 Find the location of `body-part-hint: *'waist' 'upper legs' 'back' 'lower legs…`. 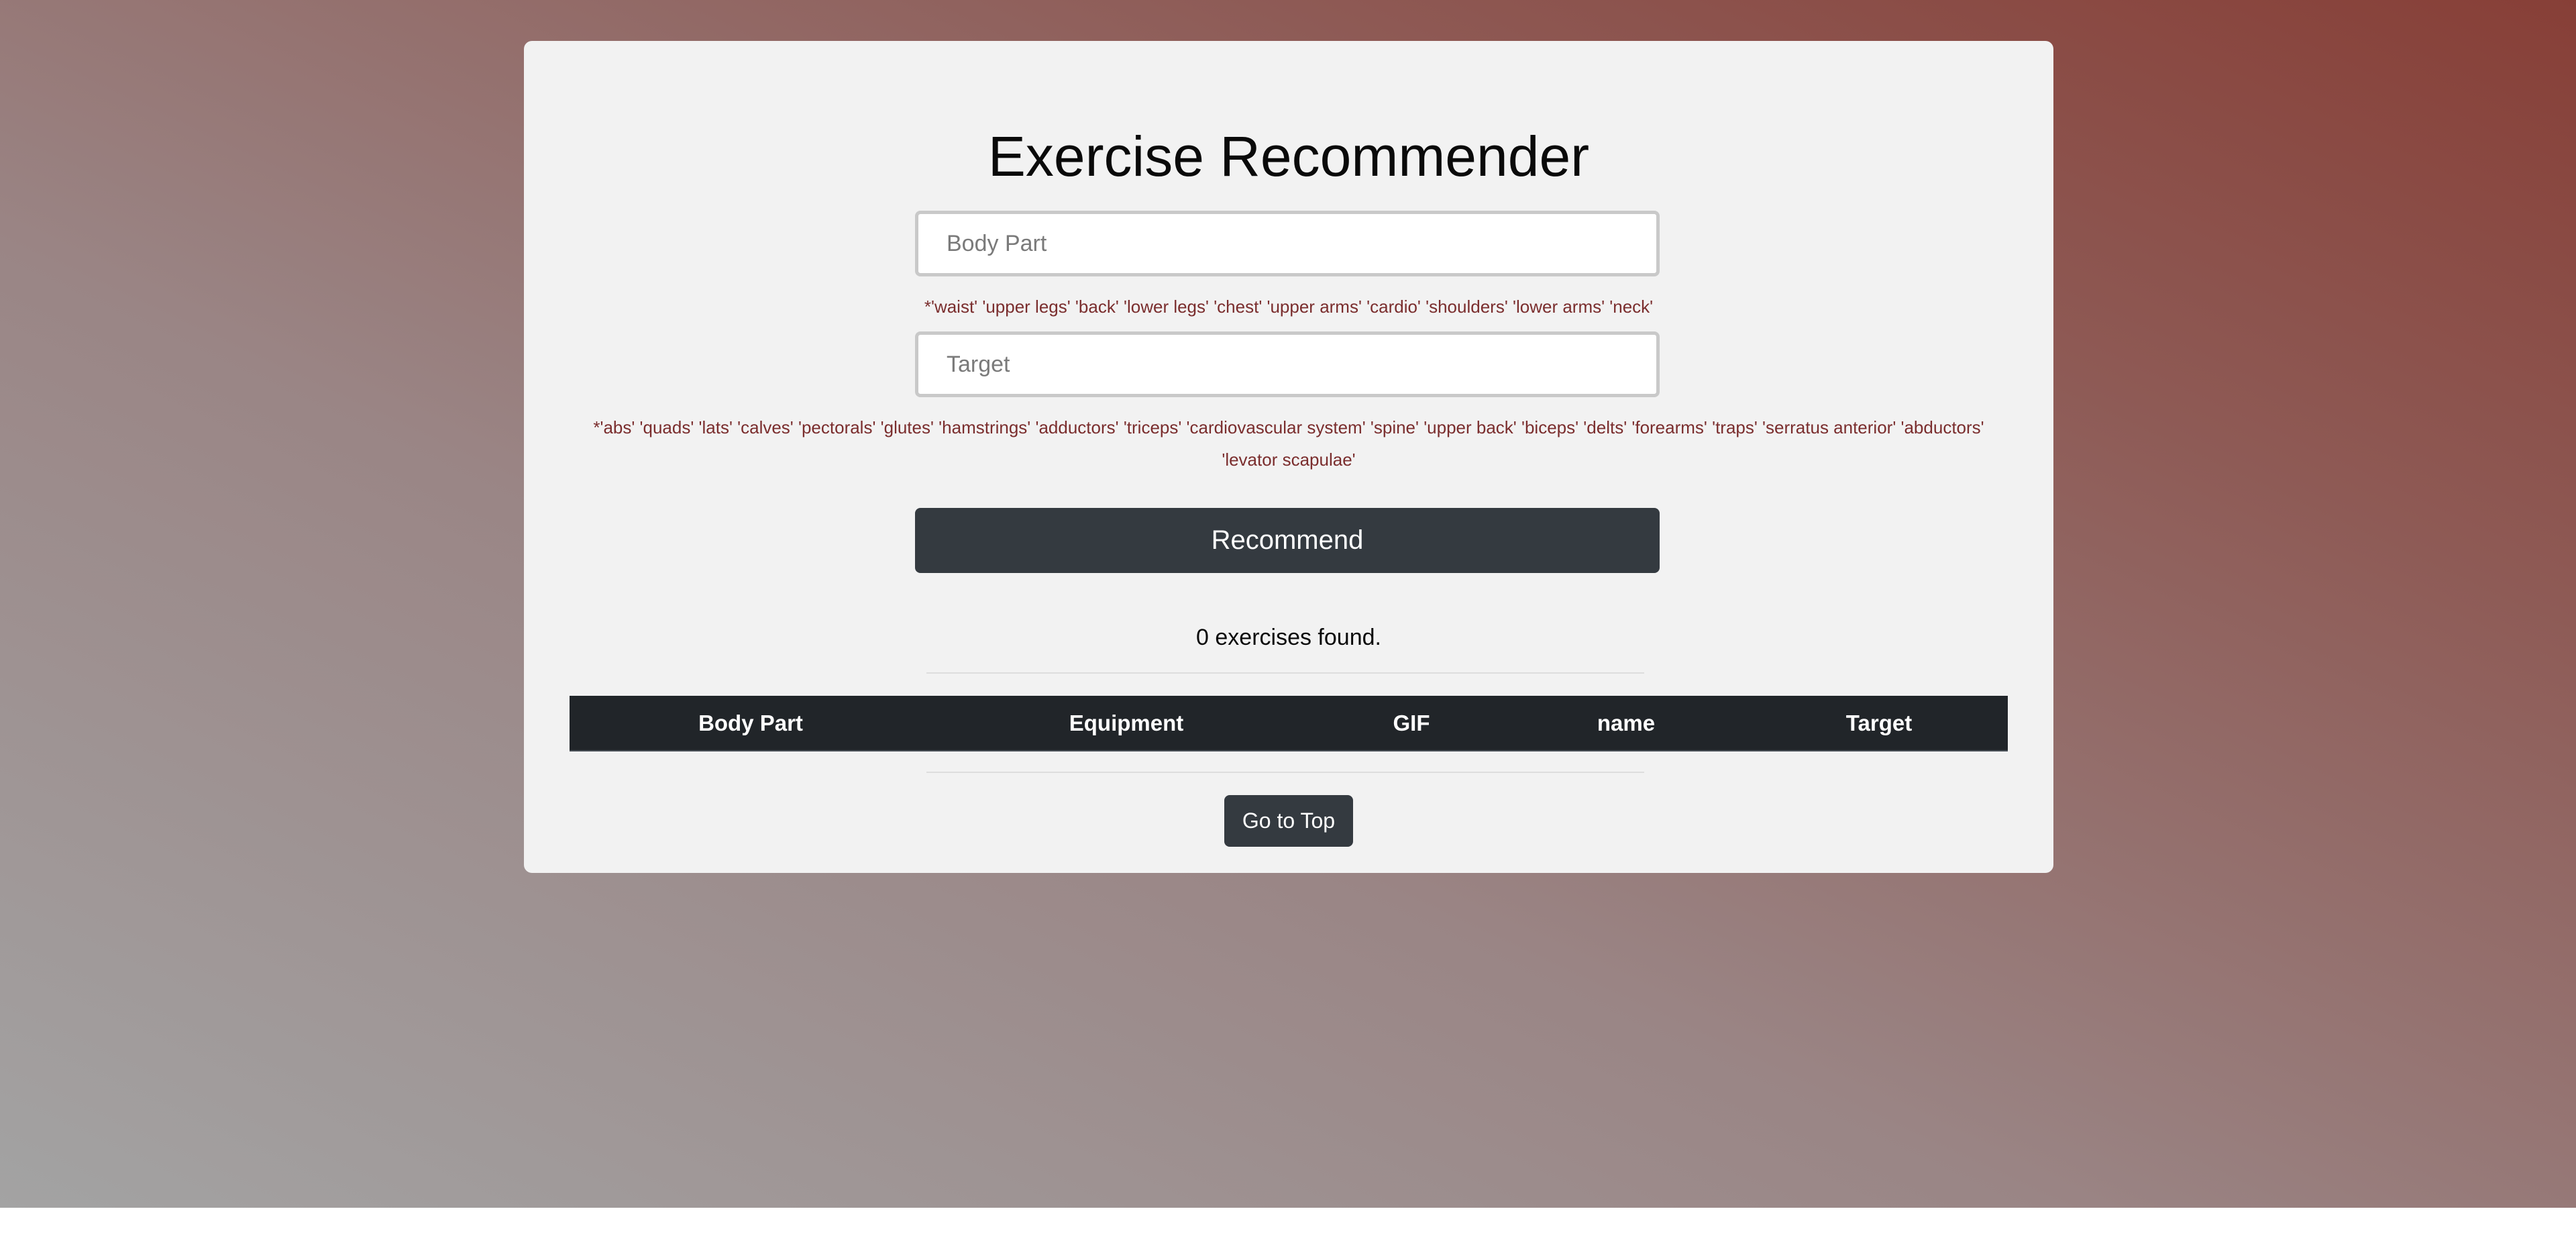

body-part-hint: *'waist' 'upper legs' 'back' 'lower legs… is located at coordinates (1289, 307).